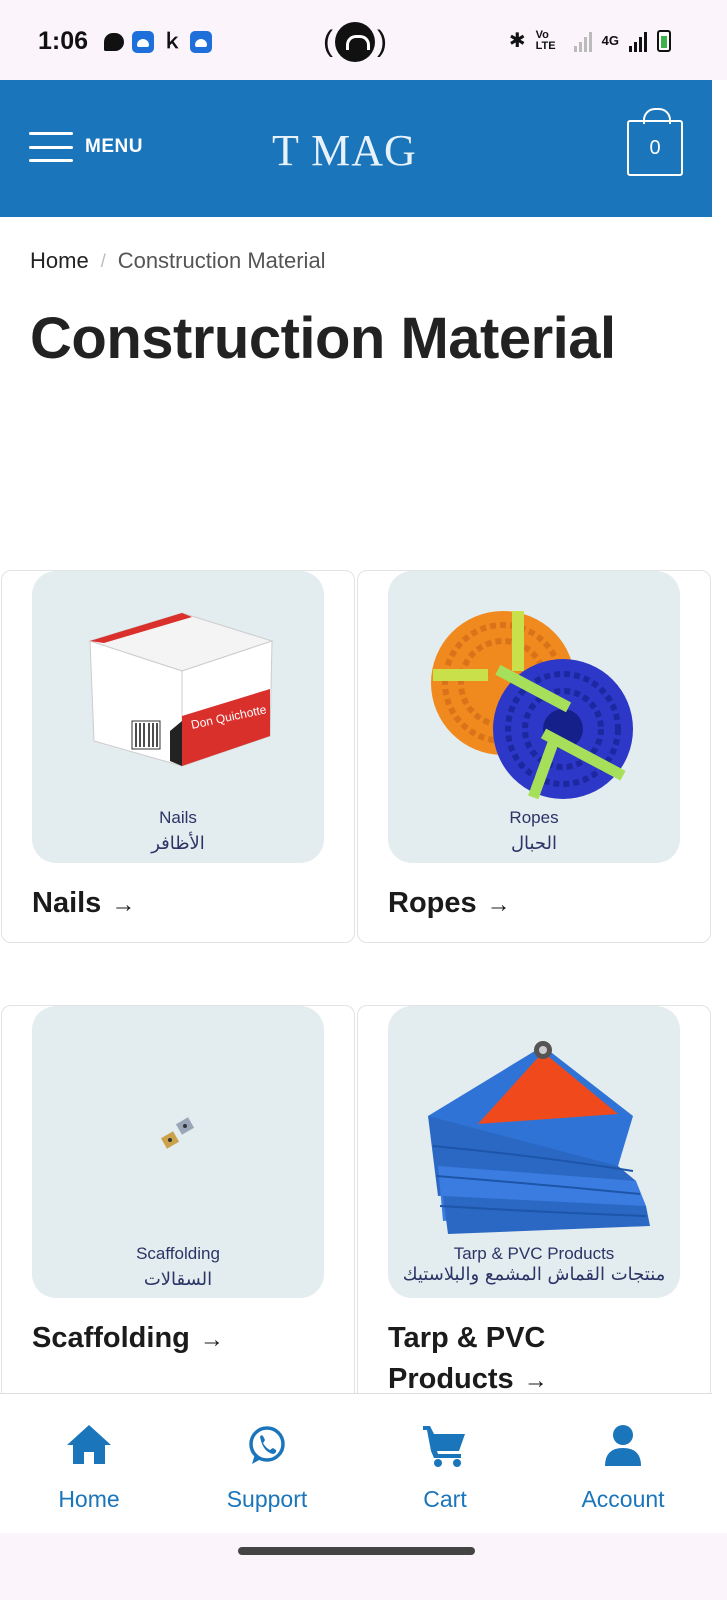 This screenshot has height=1600, width=727. What do you see at coordinates (89, 1467) in the screenshot?
I see `nav-home: Home` at bounding box center [89, 1467].